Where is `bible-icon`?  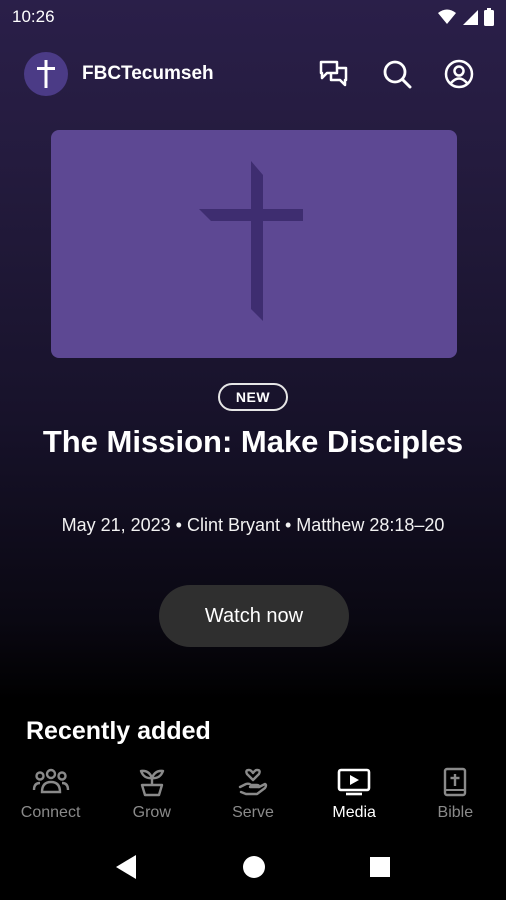 bible-icon is located at coordinates (455, 782).